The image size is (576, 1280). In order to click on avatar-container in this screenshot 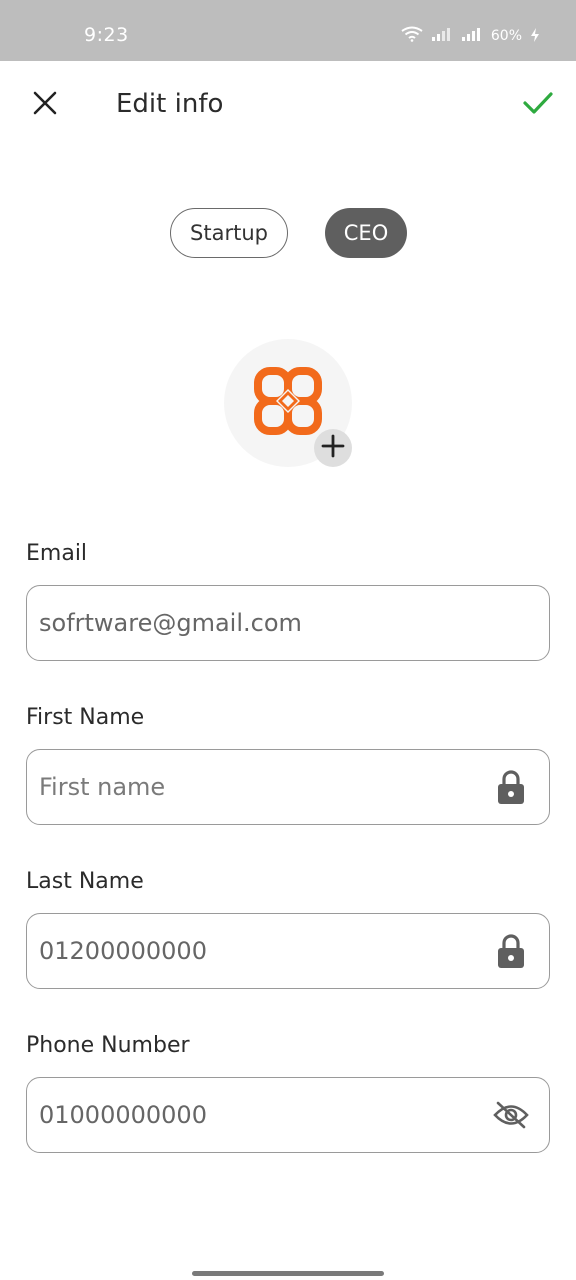, I will do `click(288, 403)`.